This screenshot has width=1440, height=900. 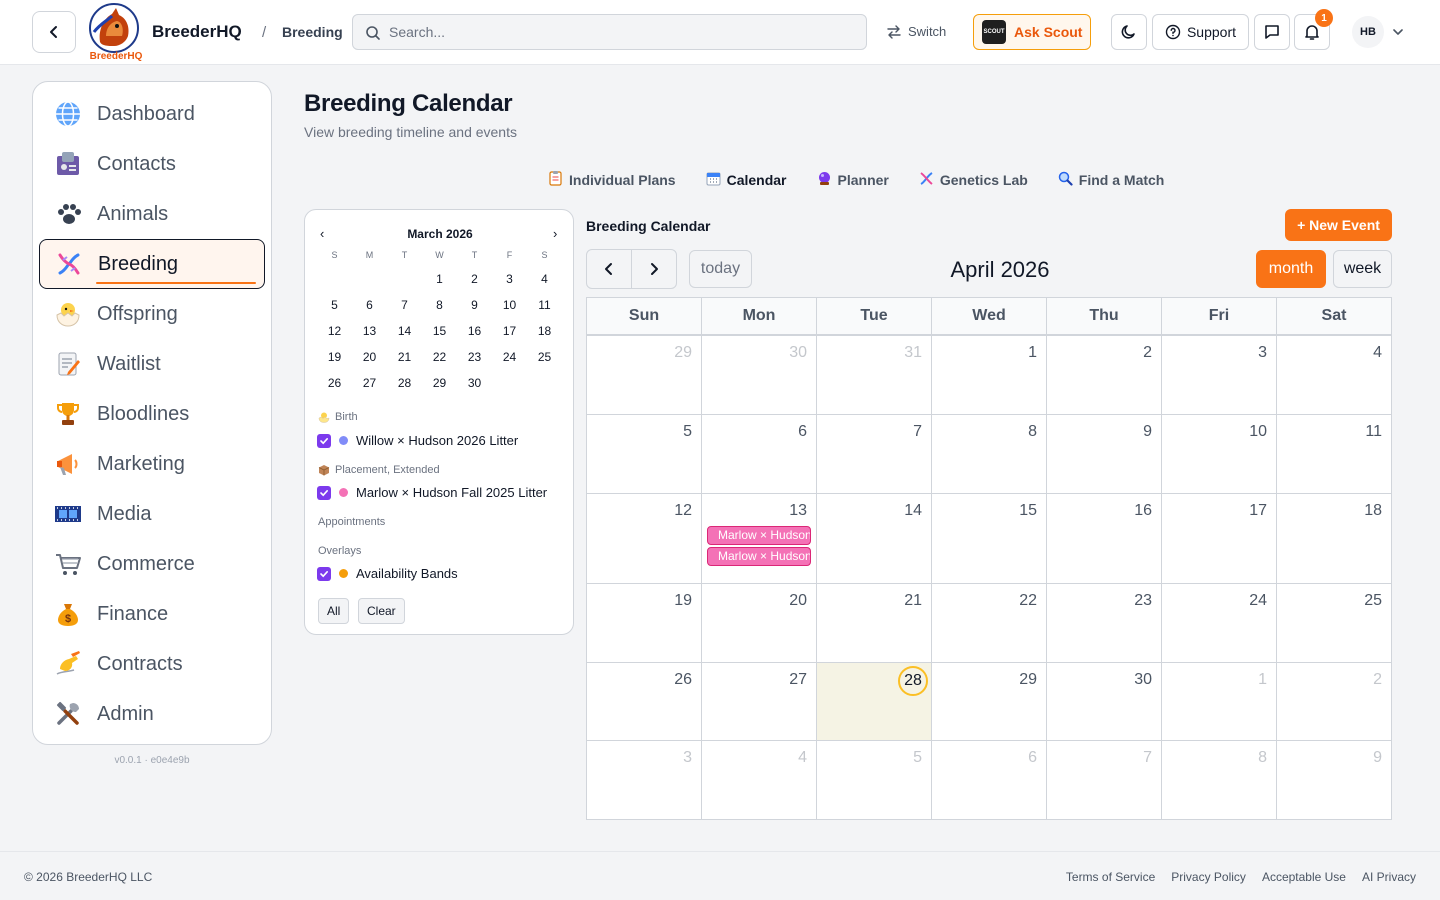 What do you see at coordinates (683, 353) in the screenshot?
I see `day-number: 29` at bounding box center [683, 353].